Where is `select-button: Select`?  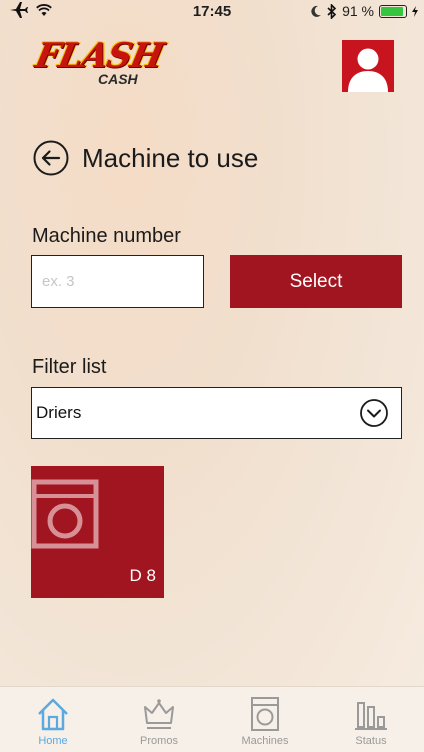
select-button: Select is located at coordinates (316, 281).